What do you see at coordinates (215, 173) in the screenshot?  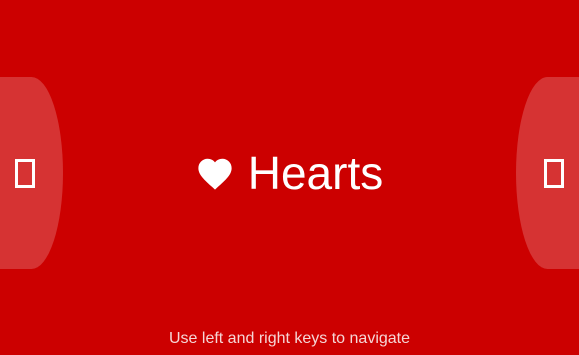 I see `heart-icon` at bounding box center [215, 173].